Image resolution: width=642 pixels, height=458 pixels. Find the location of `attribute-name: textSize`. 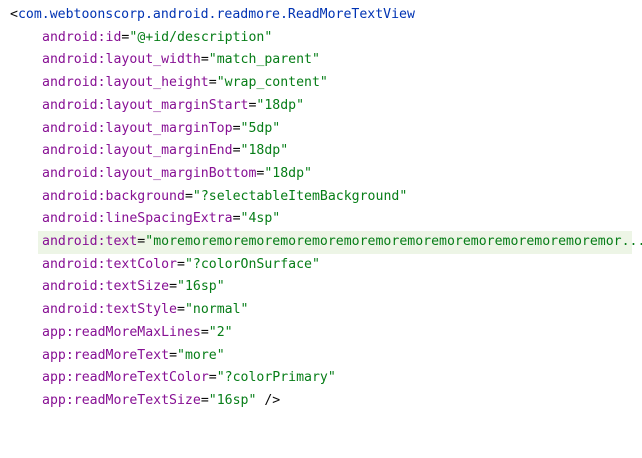

attribute-name: textSize is located at coordinates (137, 287).